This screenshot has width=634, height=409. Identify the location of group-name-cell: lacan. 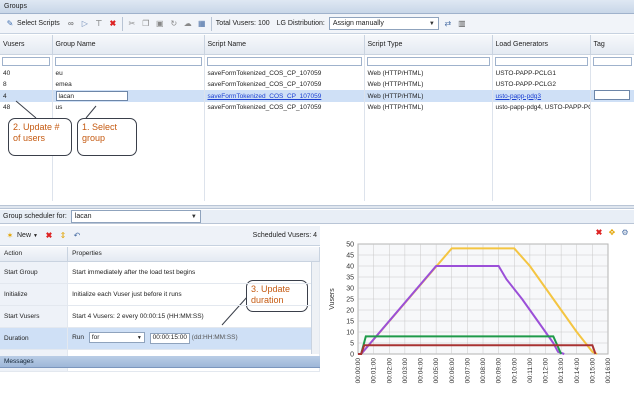
(128, 96).